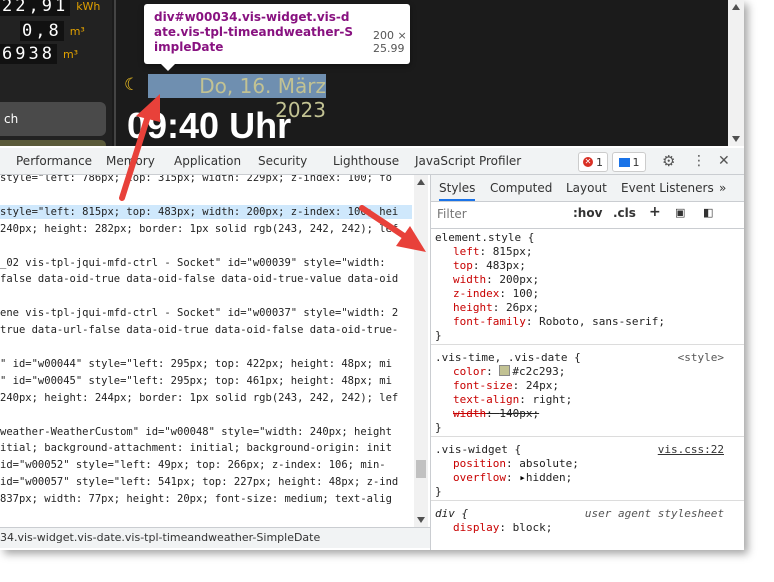 This screenshot has height=582, width=774. Describe the element at coordinates (451, 514) in the screenshot. I see `rule-selector: div {` at that location.